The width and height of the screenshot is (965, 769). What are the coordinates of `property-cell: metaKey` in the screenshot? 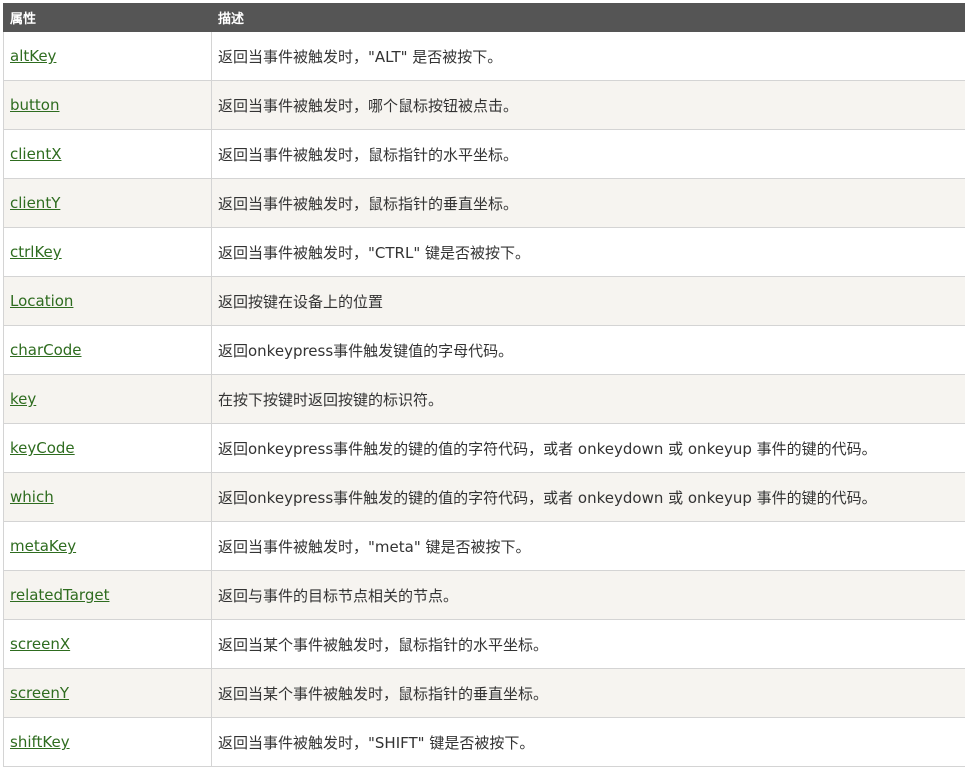 It's located at (107, 546).